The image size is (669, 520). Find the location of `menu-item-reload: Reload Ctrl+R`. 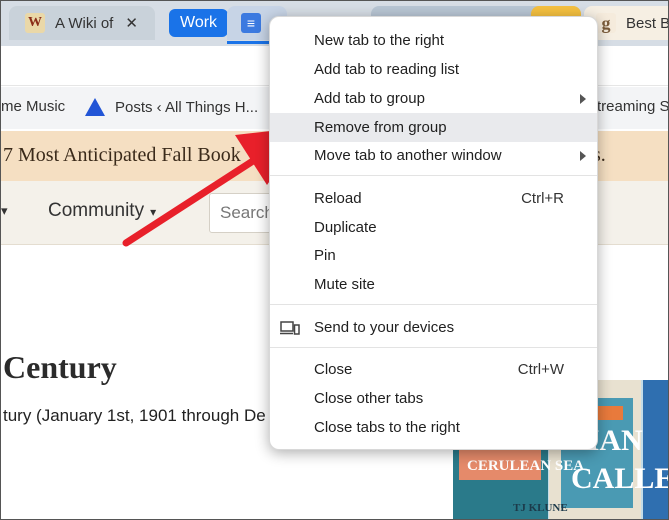

menu-item-reload: Reload Ctrl+R is located at coordinates (433, 198).